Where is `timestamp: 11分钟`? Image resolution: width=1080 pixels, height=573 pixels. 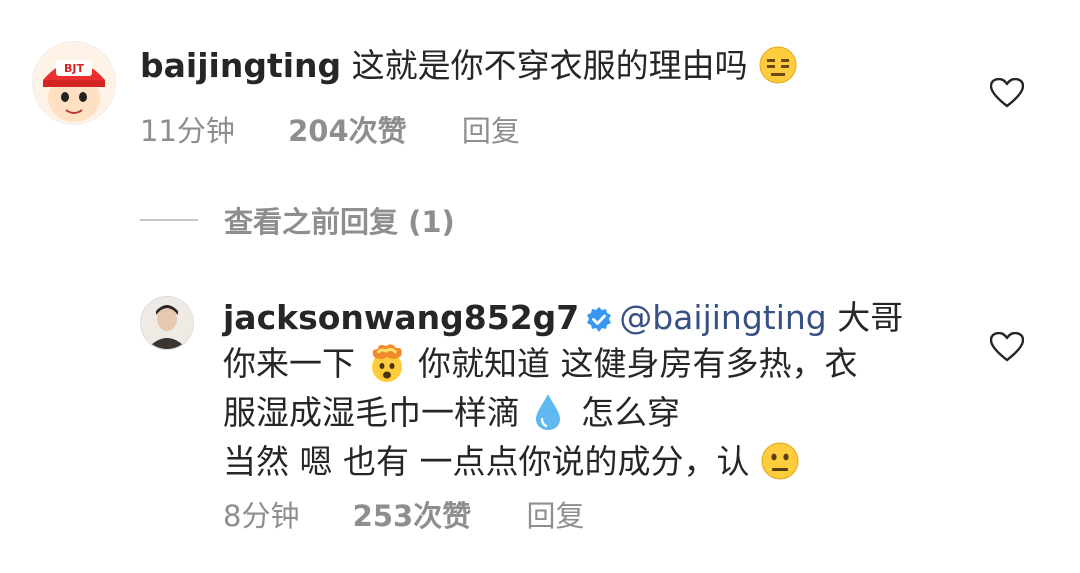 timestamp: 11分钟 is located at coordinates (187, 131).